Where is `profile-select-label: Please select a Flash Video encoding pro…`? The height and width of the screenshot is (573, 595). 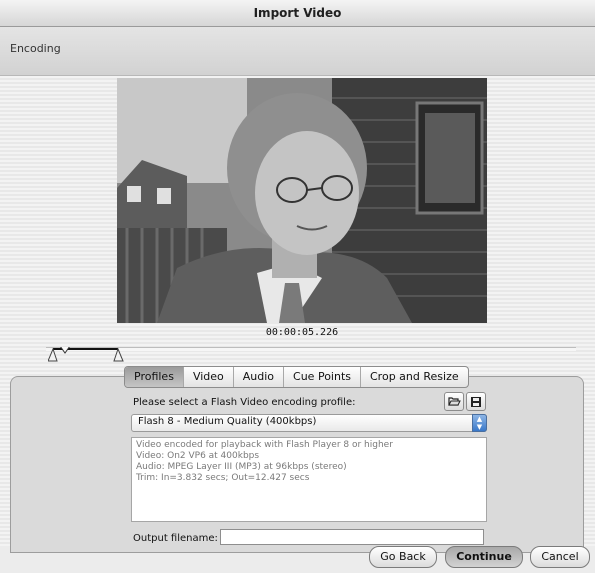 profile-select-label: Please select a Flash Video encoding pro… is located at coordinates (244, 402).